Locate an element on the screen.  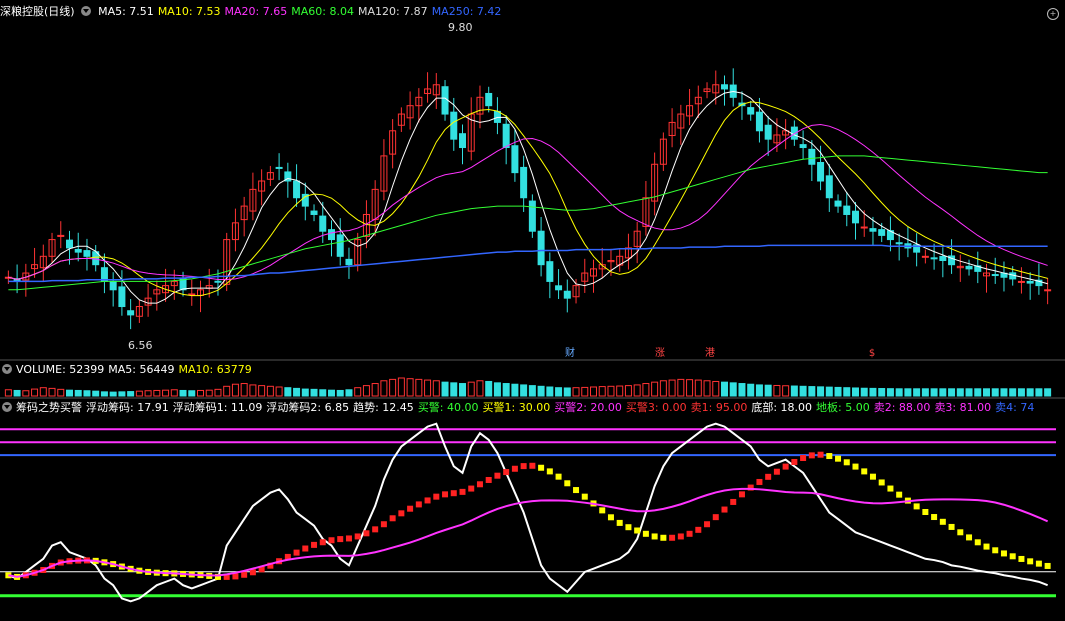
floating-chip-line is located at coordinates (528, 532).